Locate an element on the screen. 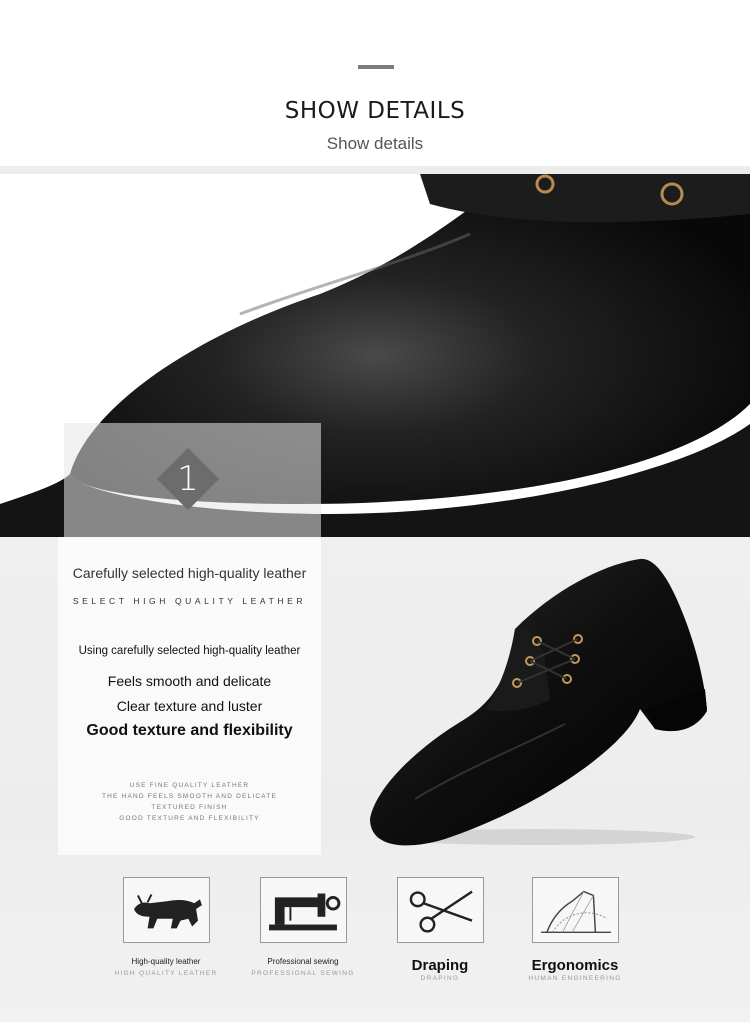 This screenshot has height=1022, width=750. feature-draping: Draping DRAPING is located at coordinates (440, 929).